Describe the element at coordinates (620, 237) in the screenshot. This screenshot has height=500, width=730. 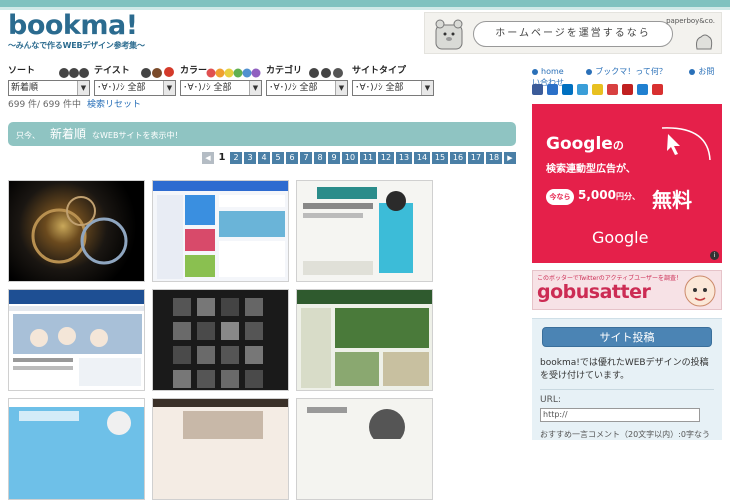
I see `ad-logo: Google` at that location.